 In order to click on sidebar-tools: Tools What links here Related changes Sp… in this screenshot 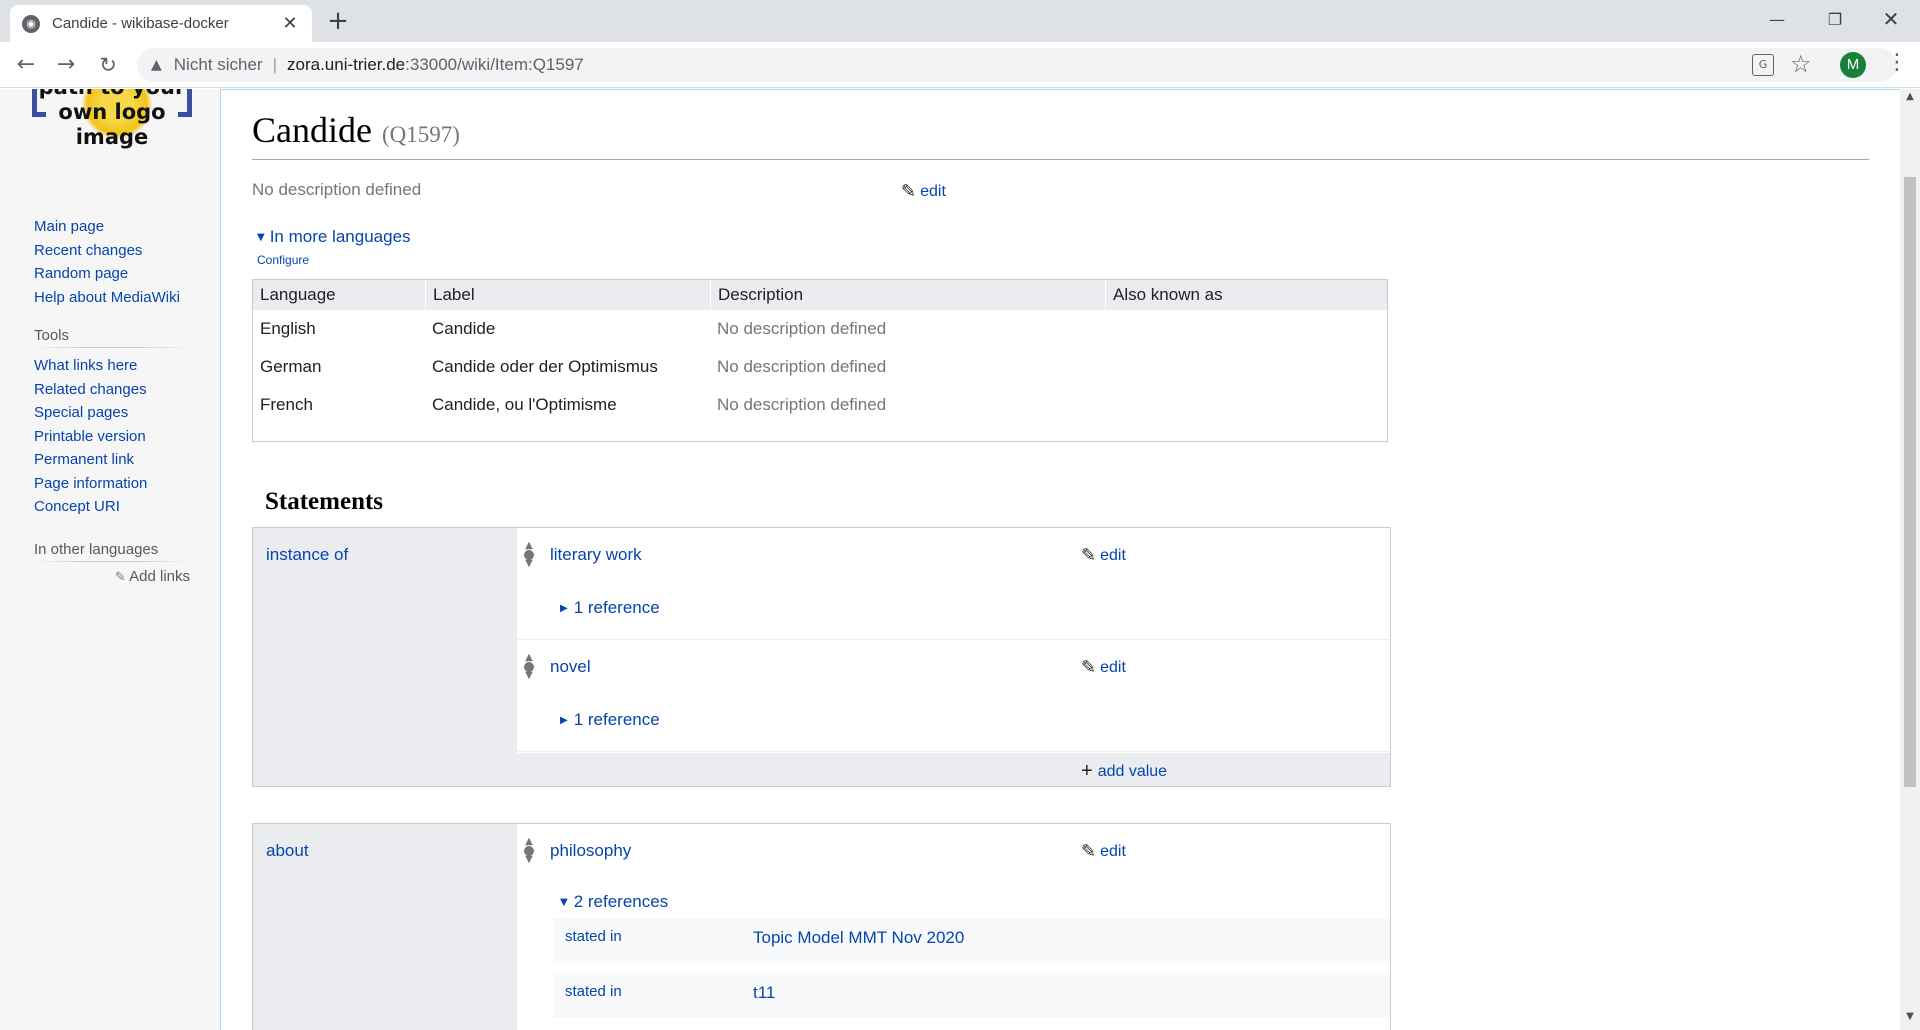, I will do `click(112, 423)`.